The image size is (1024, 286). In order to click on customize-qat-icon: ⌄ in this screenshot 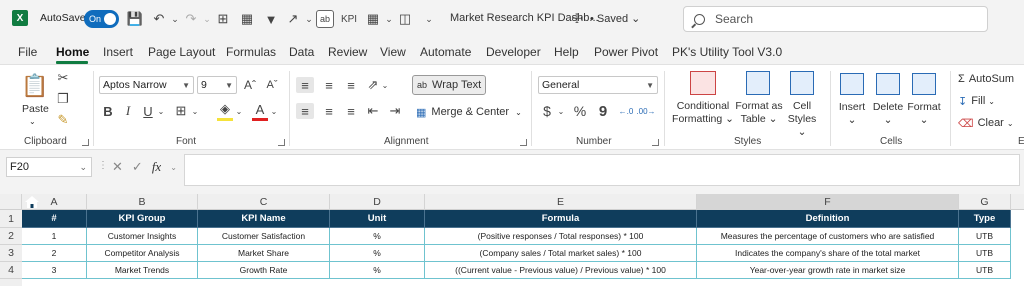, I will do `click(429, 19)`.